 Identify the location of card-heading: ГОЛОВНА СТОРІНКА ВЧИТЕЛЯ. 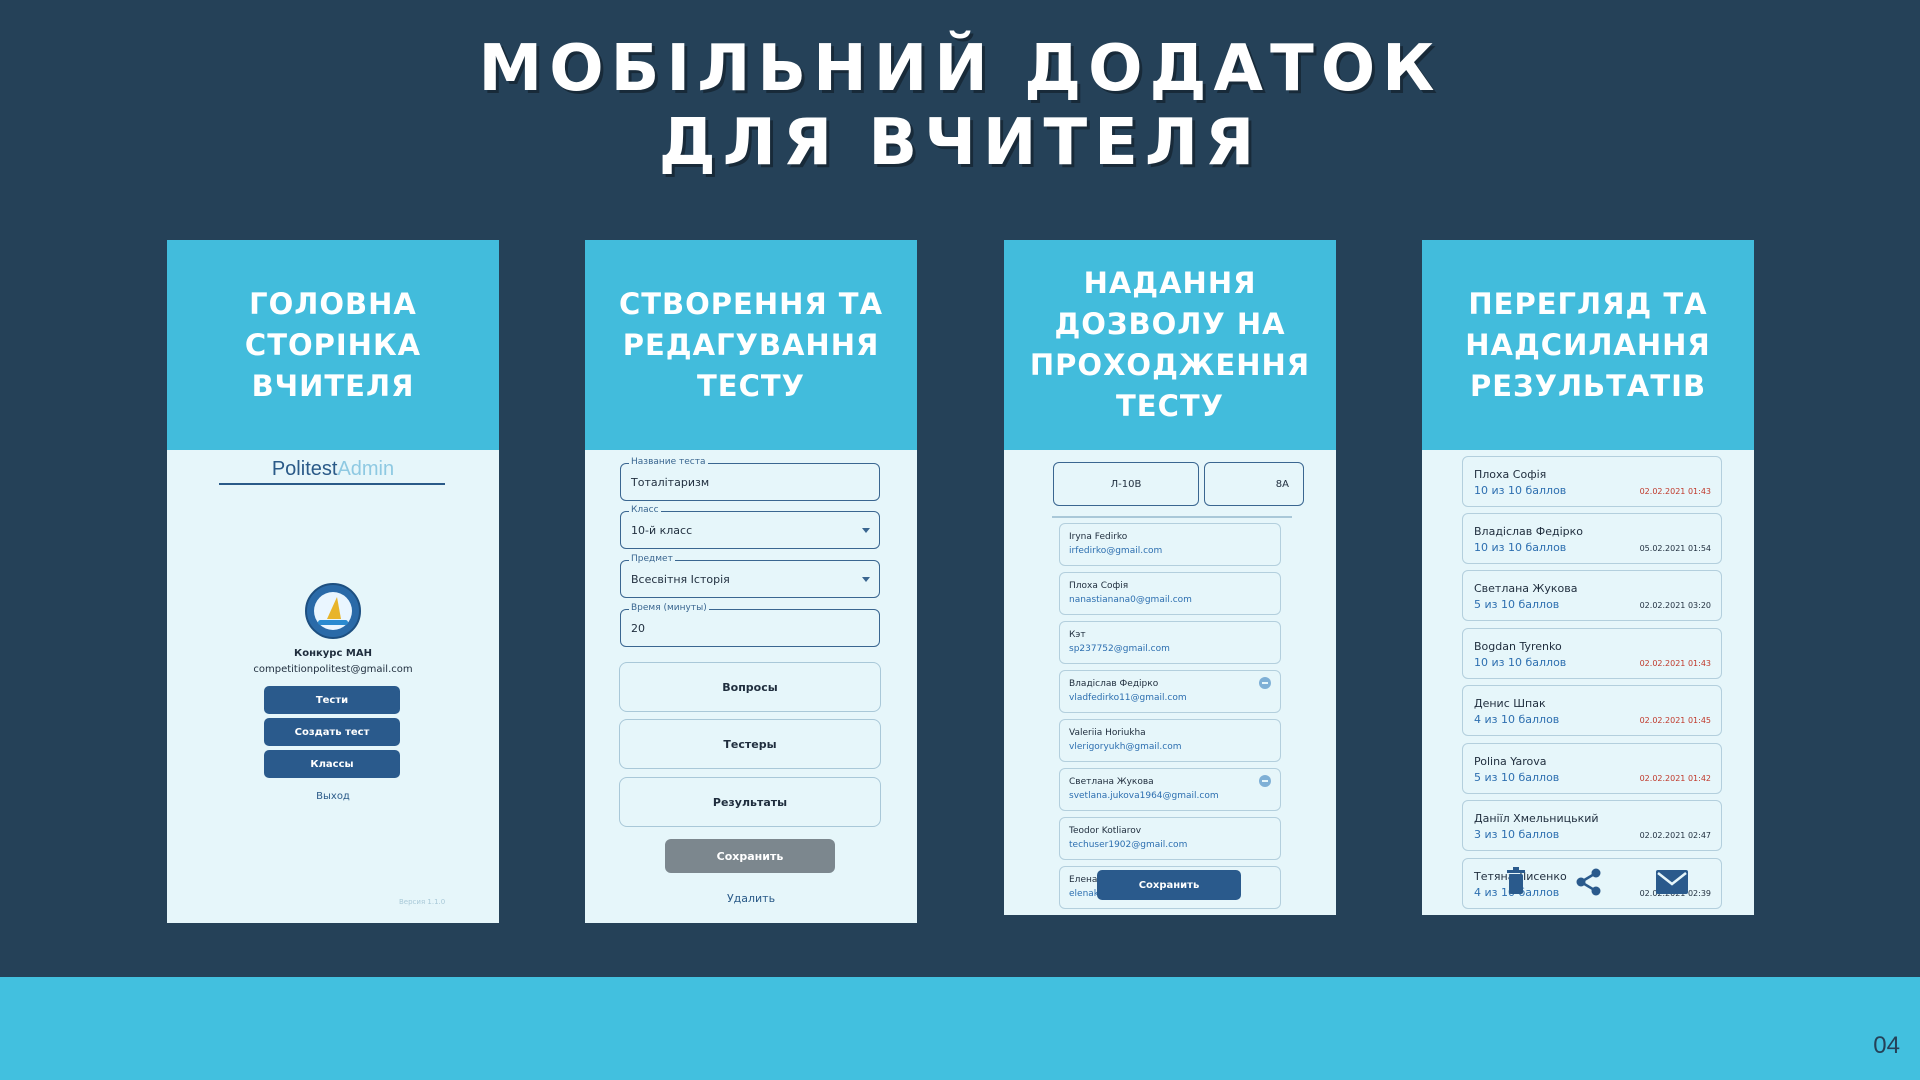
(333, 345).